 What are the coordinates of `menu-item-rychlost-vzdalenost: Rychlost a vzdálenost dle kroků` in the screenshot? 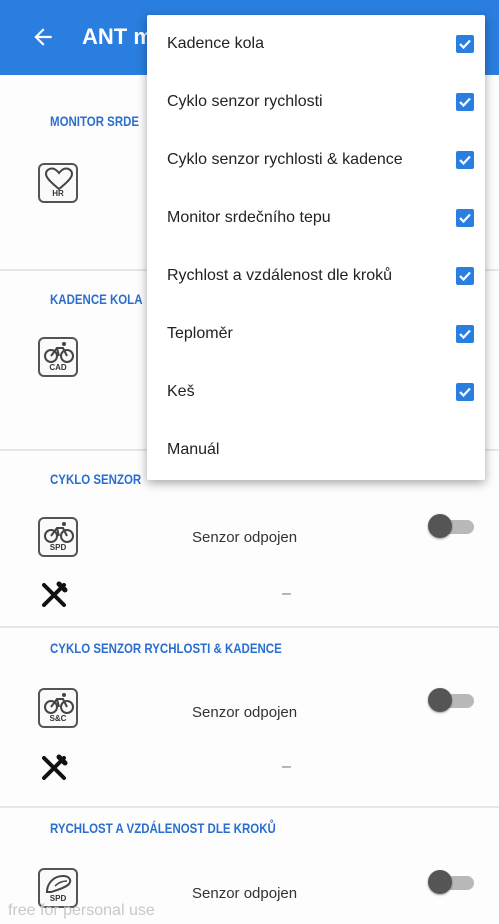 It's located at (316, 276).